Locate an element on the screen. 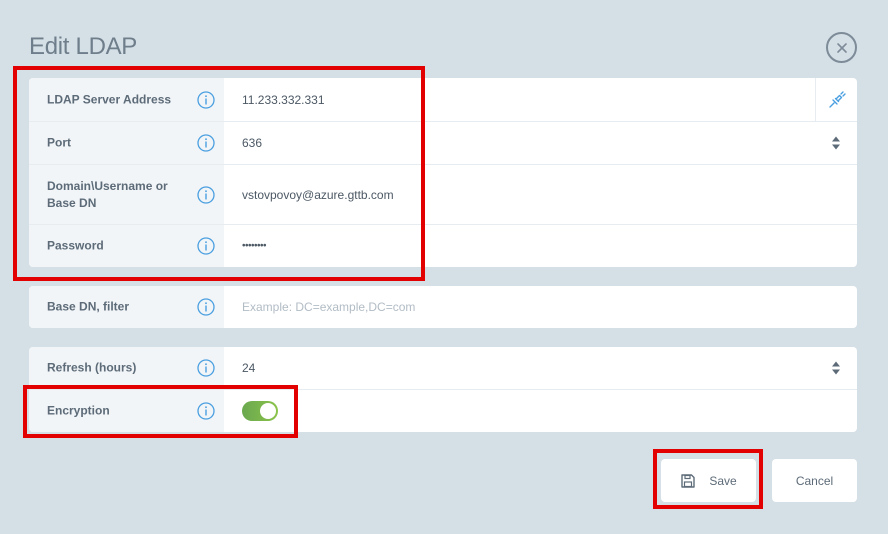 Image resolution: width=888 pixels, height=534 pixels. close-button is located at coordinates (841, 47).